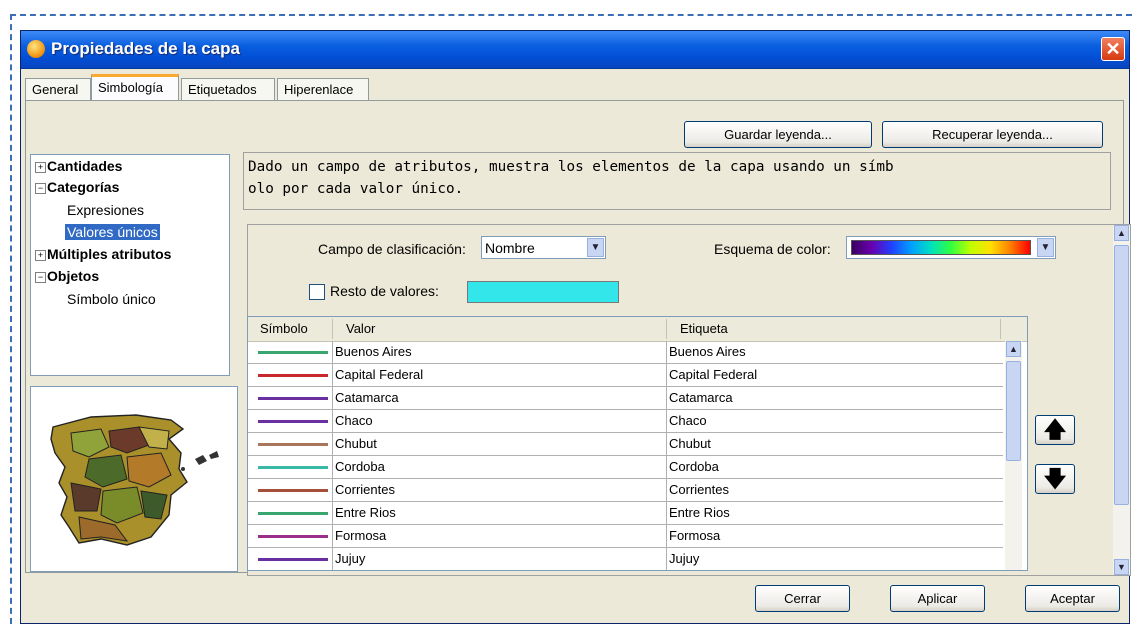  Describe the element at coordinates (105, 210) in the screenshot. I see `tree-item-expresiones: Expresiones` at that location.